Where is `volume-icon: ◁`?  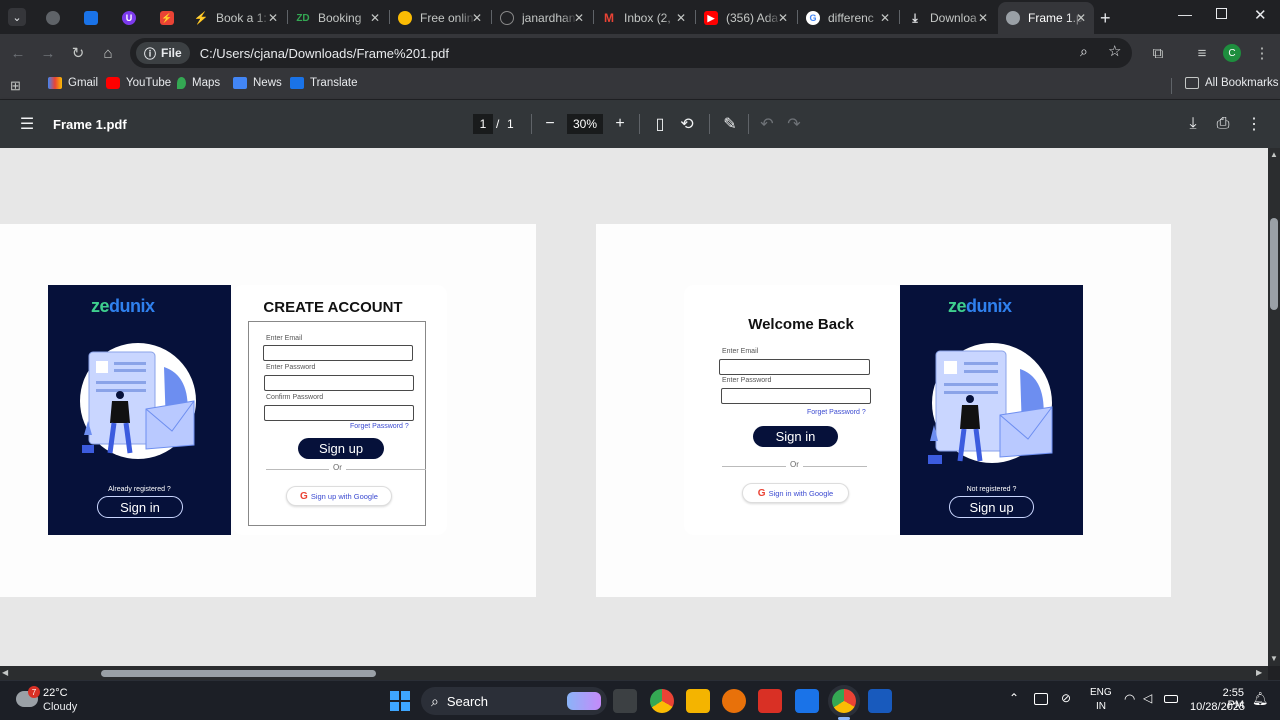 volume-icon: ◁ is located at coordinates (1147, 698).